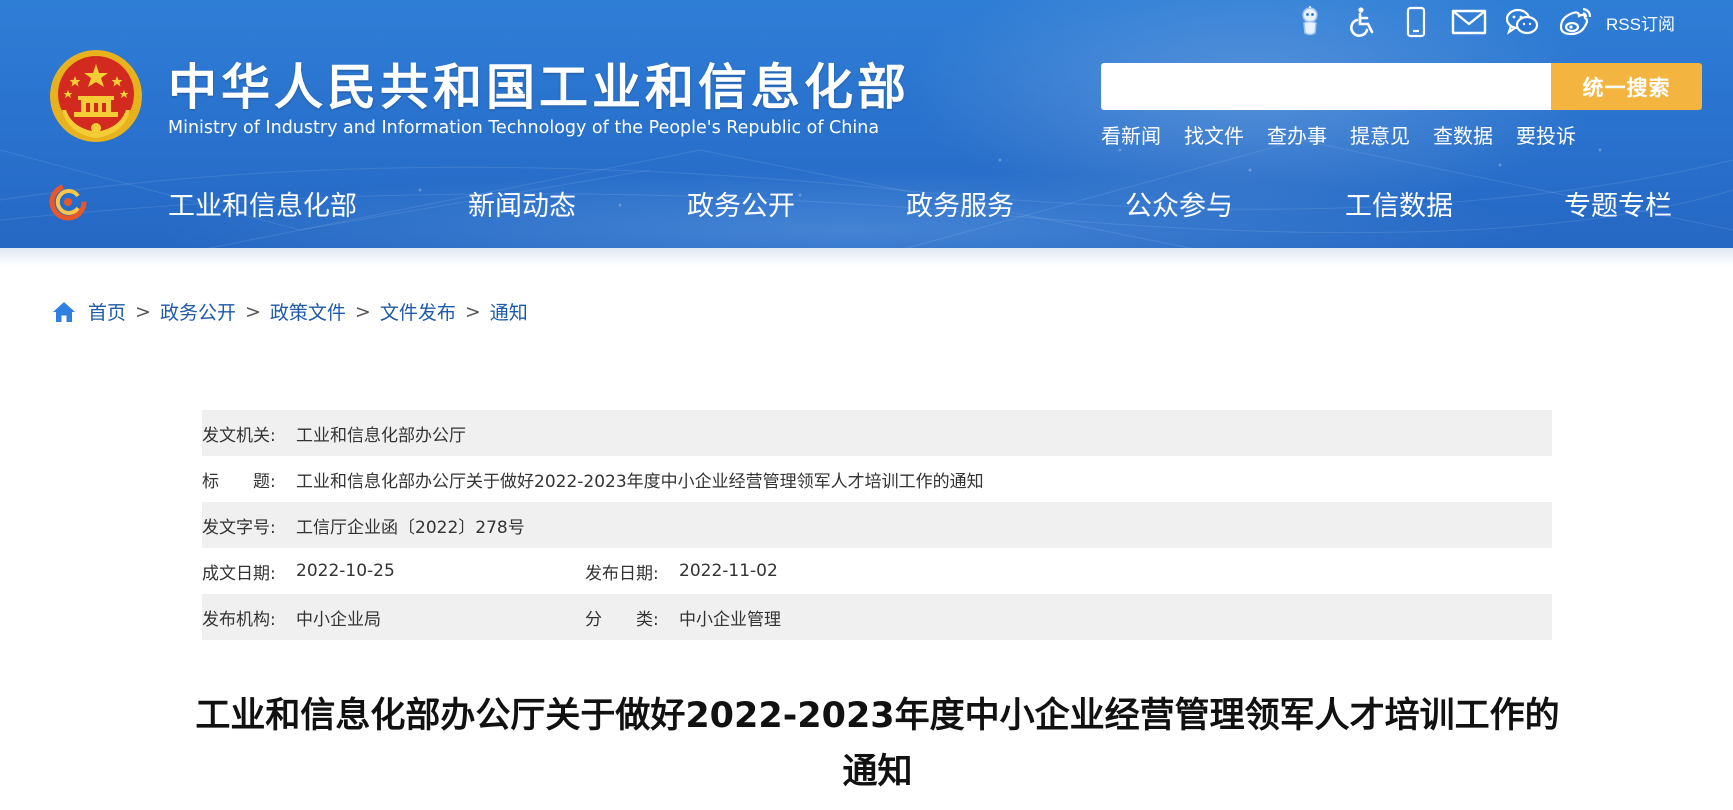 This screenshot has height=810, width=1733. Describe the element at coordinates (239, 619) in the screenshot. I see `agency-label: 发布机构:` at that location.